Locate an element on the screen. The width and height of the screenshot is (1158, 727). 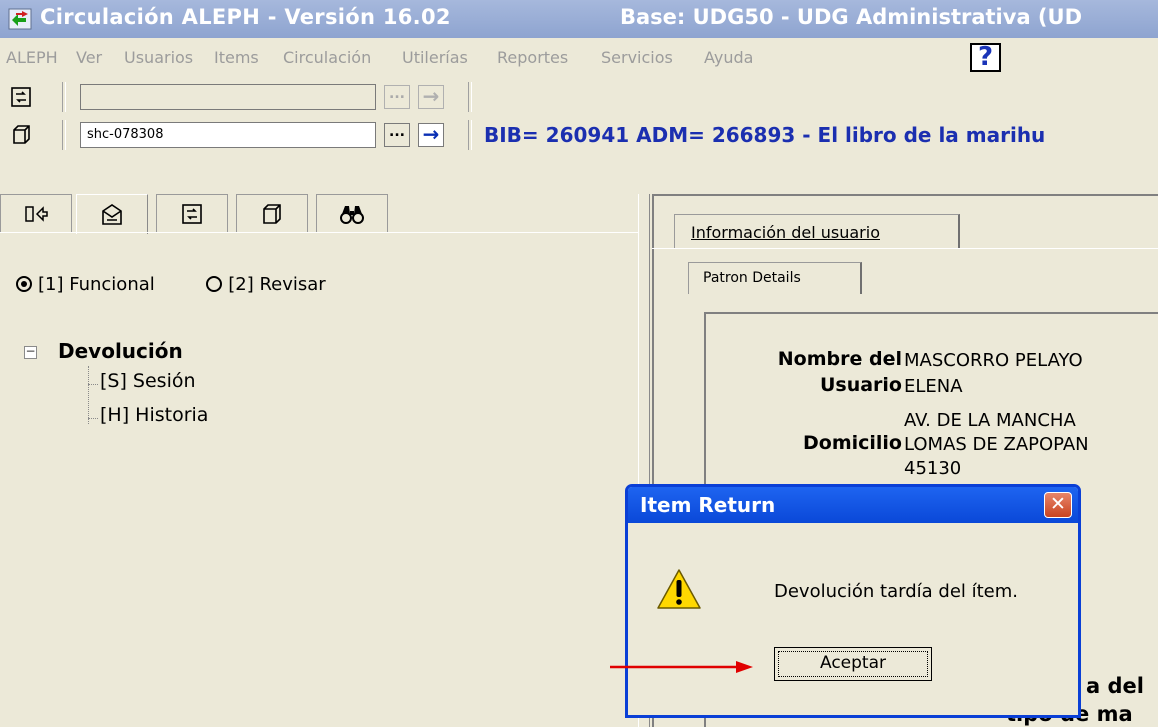
tree-item-history: [H] Historia is located at coordinates (154, 415).